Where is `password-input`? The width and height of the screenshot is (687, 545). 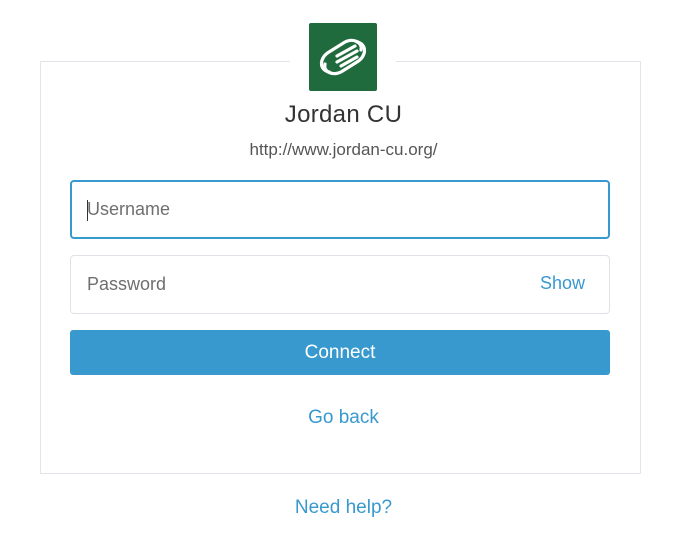
password-input is located at coordinates (340, 284).